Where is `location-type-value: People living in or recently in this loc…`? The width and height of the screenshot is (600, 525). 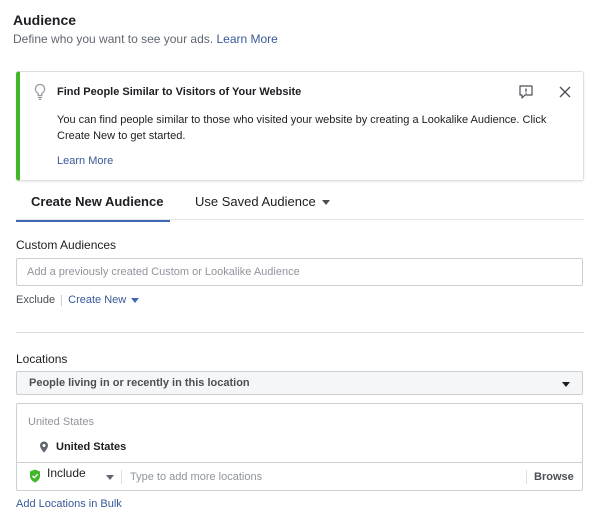
location-type-value: People living in or recently in this loc… is located at coordinates (139, 383).